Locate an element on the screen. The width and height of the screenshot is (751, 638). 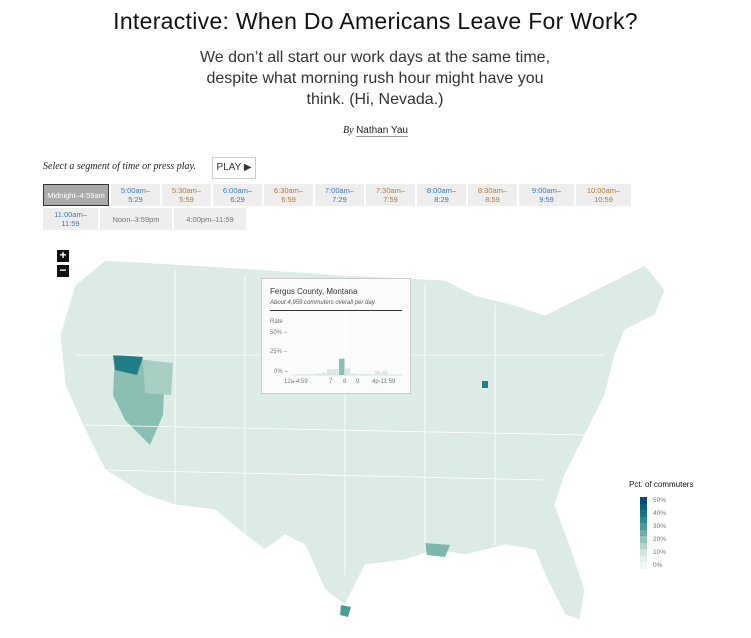
byline-by: By is located at coordinates (348, 130).